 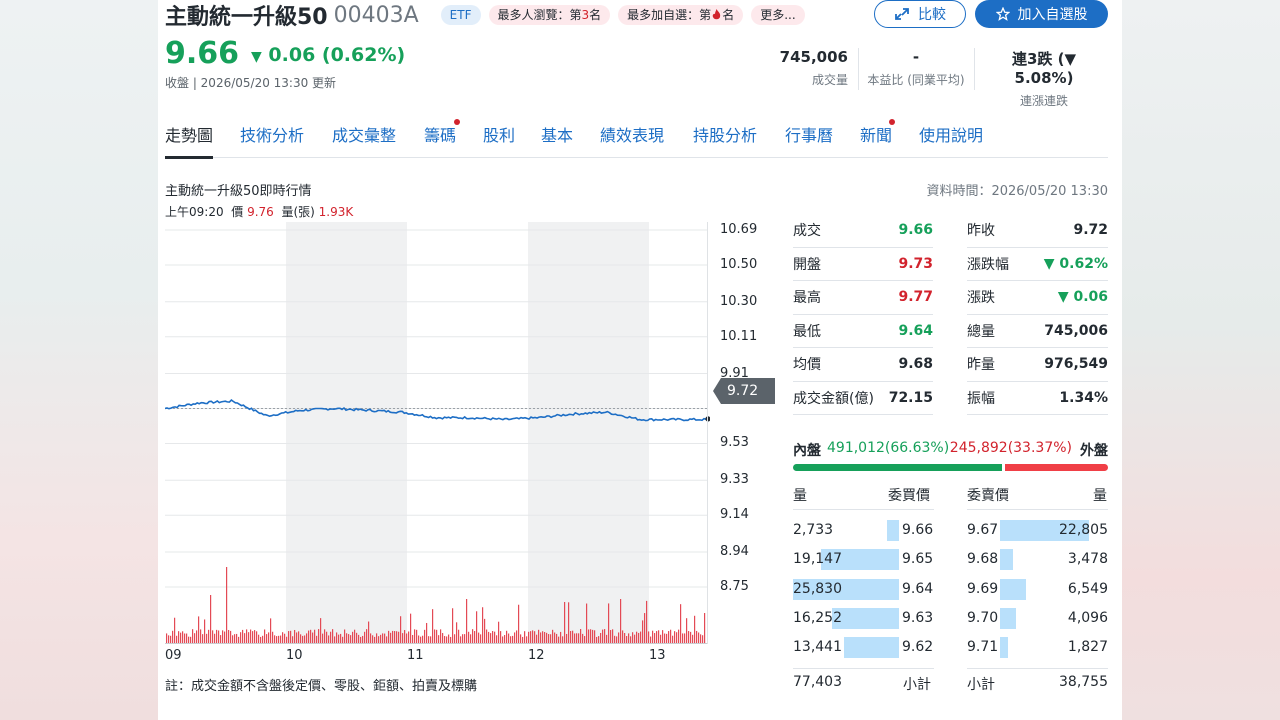 I want to click on tab-dividend: 股利, so click(x=499, y=141).